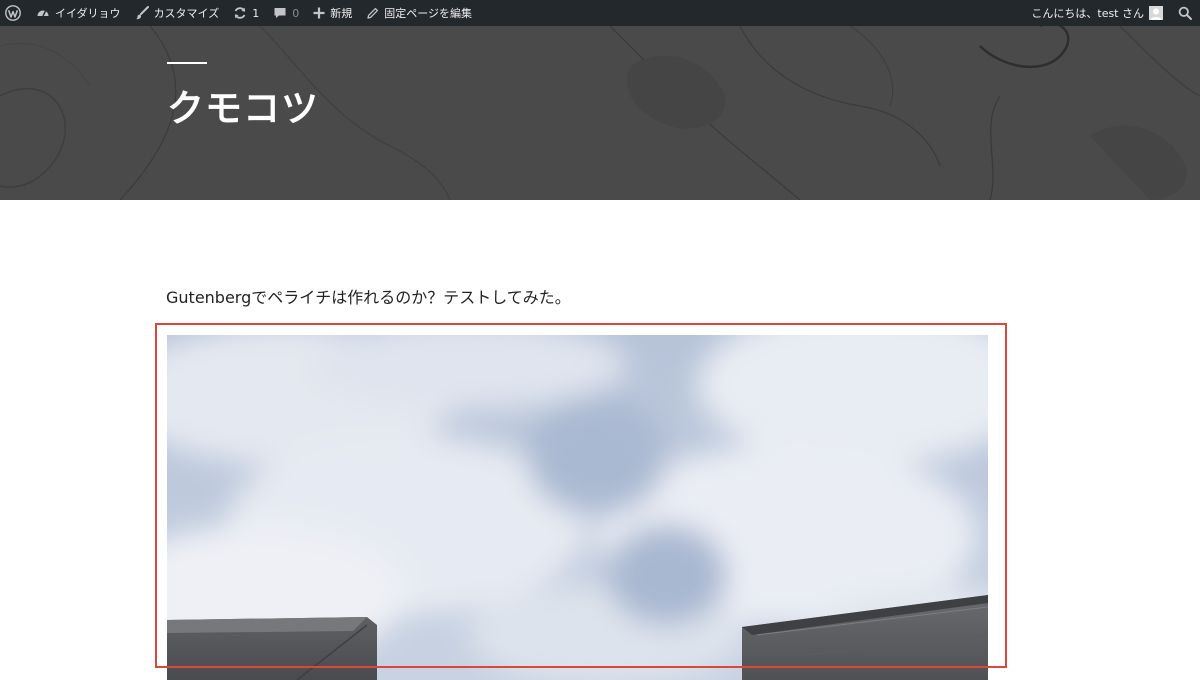  What do you see at coordinates (187, 63) in the screenshot?
I see `title-divider` at bounding box center [187, 63].